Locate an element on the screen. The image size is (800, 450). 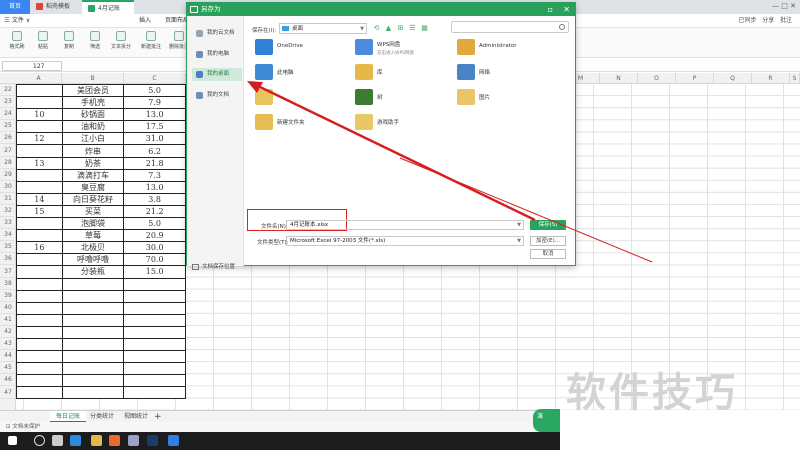
row-header-cell: 42 is located at coordinates (8, 332).